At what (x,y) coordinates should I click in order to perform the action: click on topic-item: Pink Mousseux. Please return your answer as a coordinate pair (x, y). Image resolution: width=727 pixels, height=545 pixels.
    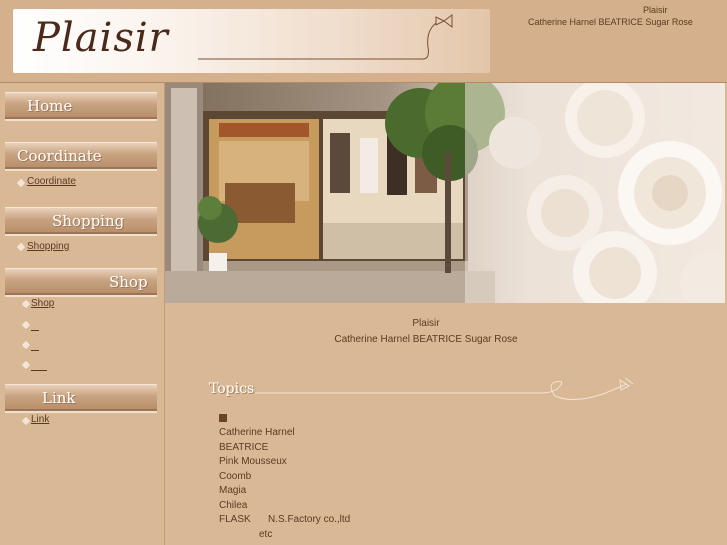
    Looking at the image, I should click on (253, 461).